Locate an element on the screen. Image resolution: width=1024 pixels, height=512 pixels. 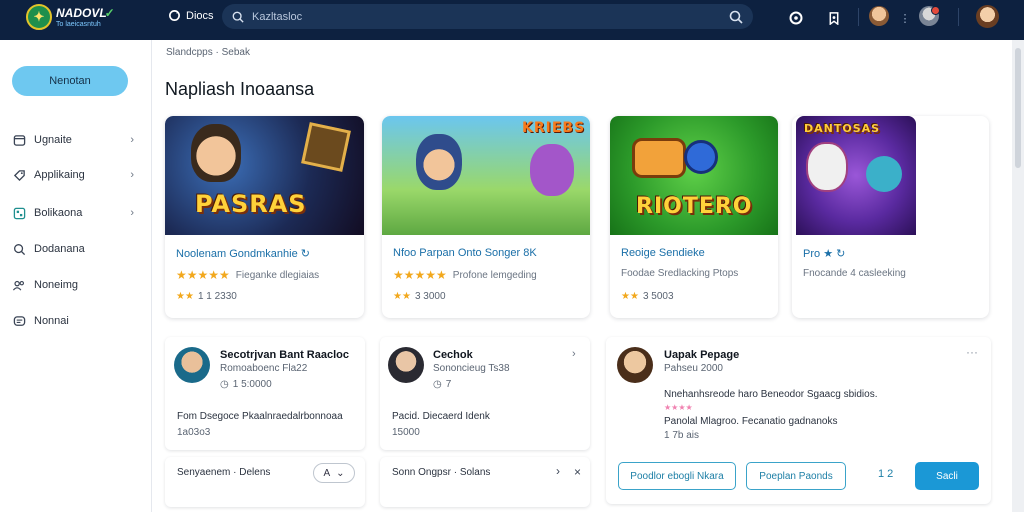
sidebar-item-applikaing: Applikaing › is located at coordinates (74, 175).